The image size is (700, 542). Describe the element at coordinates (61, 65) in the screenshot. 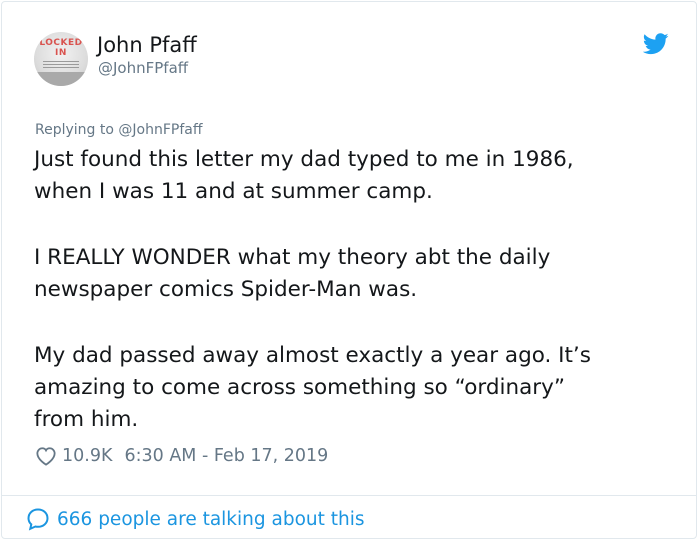

I see `avatar-decoration` at that location.